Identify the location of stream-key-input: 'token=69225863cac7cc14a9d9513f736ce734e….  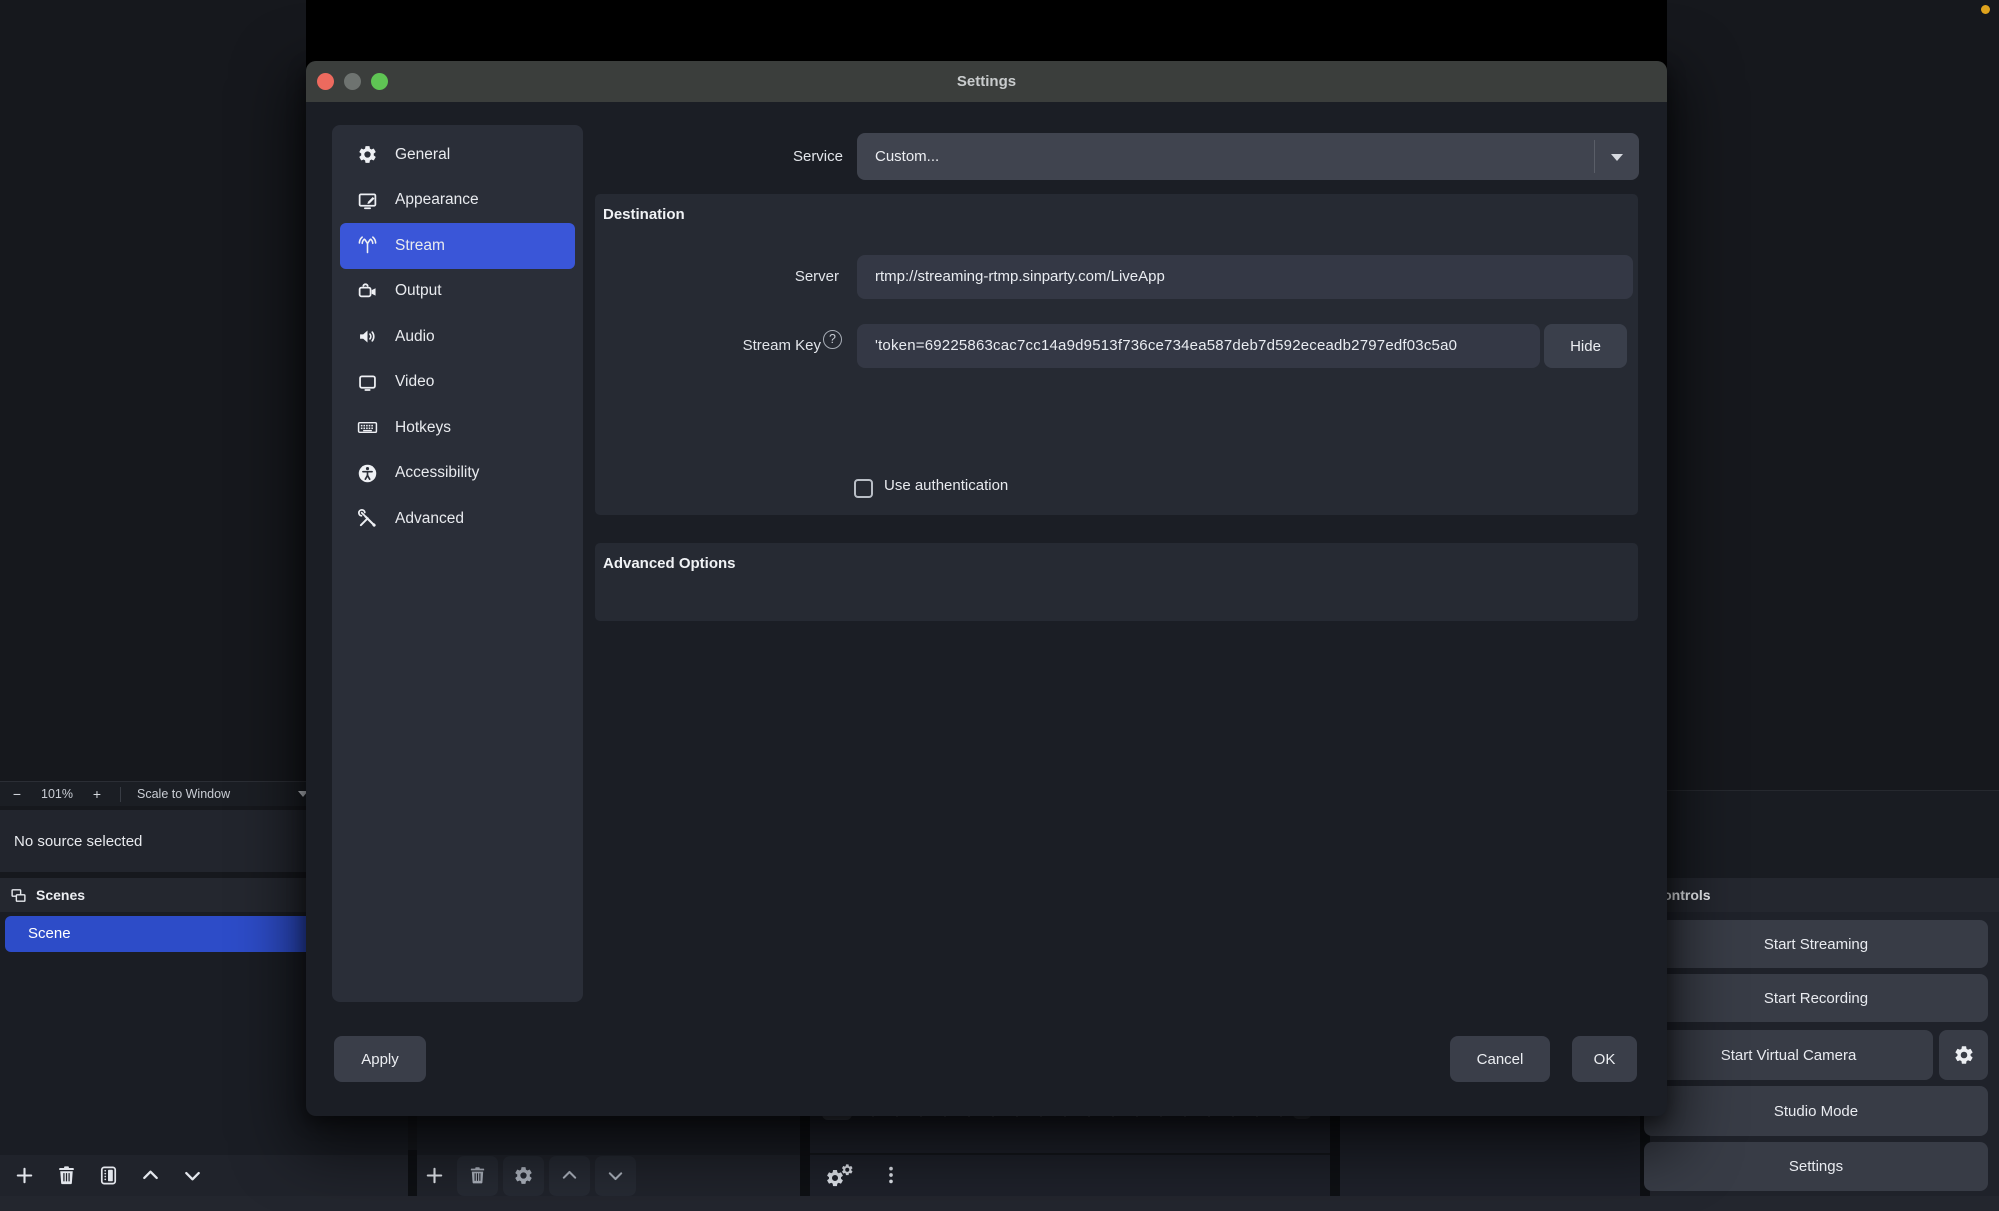
(1198, 346).